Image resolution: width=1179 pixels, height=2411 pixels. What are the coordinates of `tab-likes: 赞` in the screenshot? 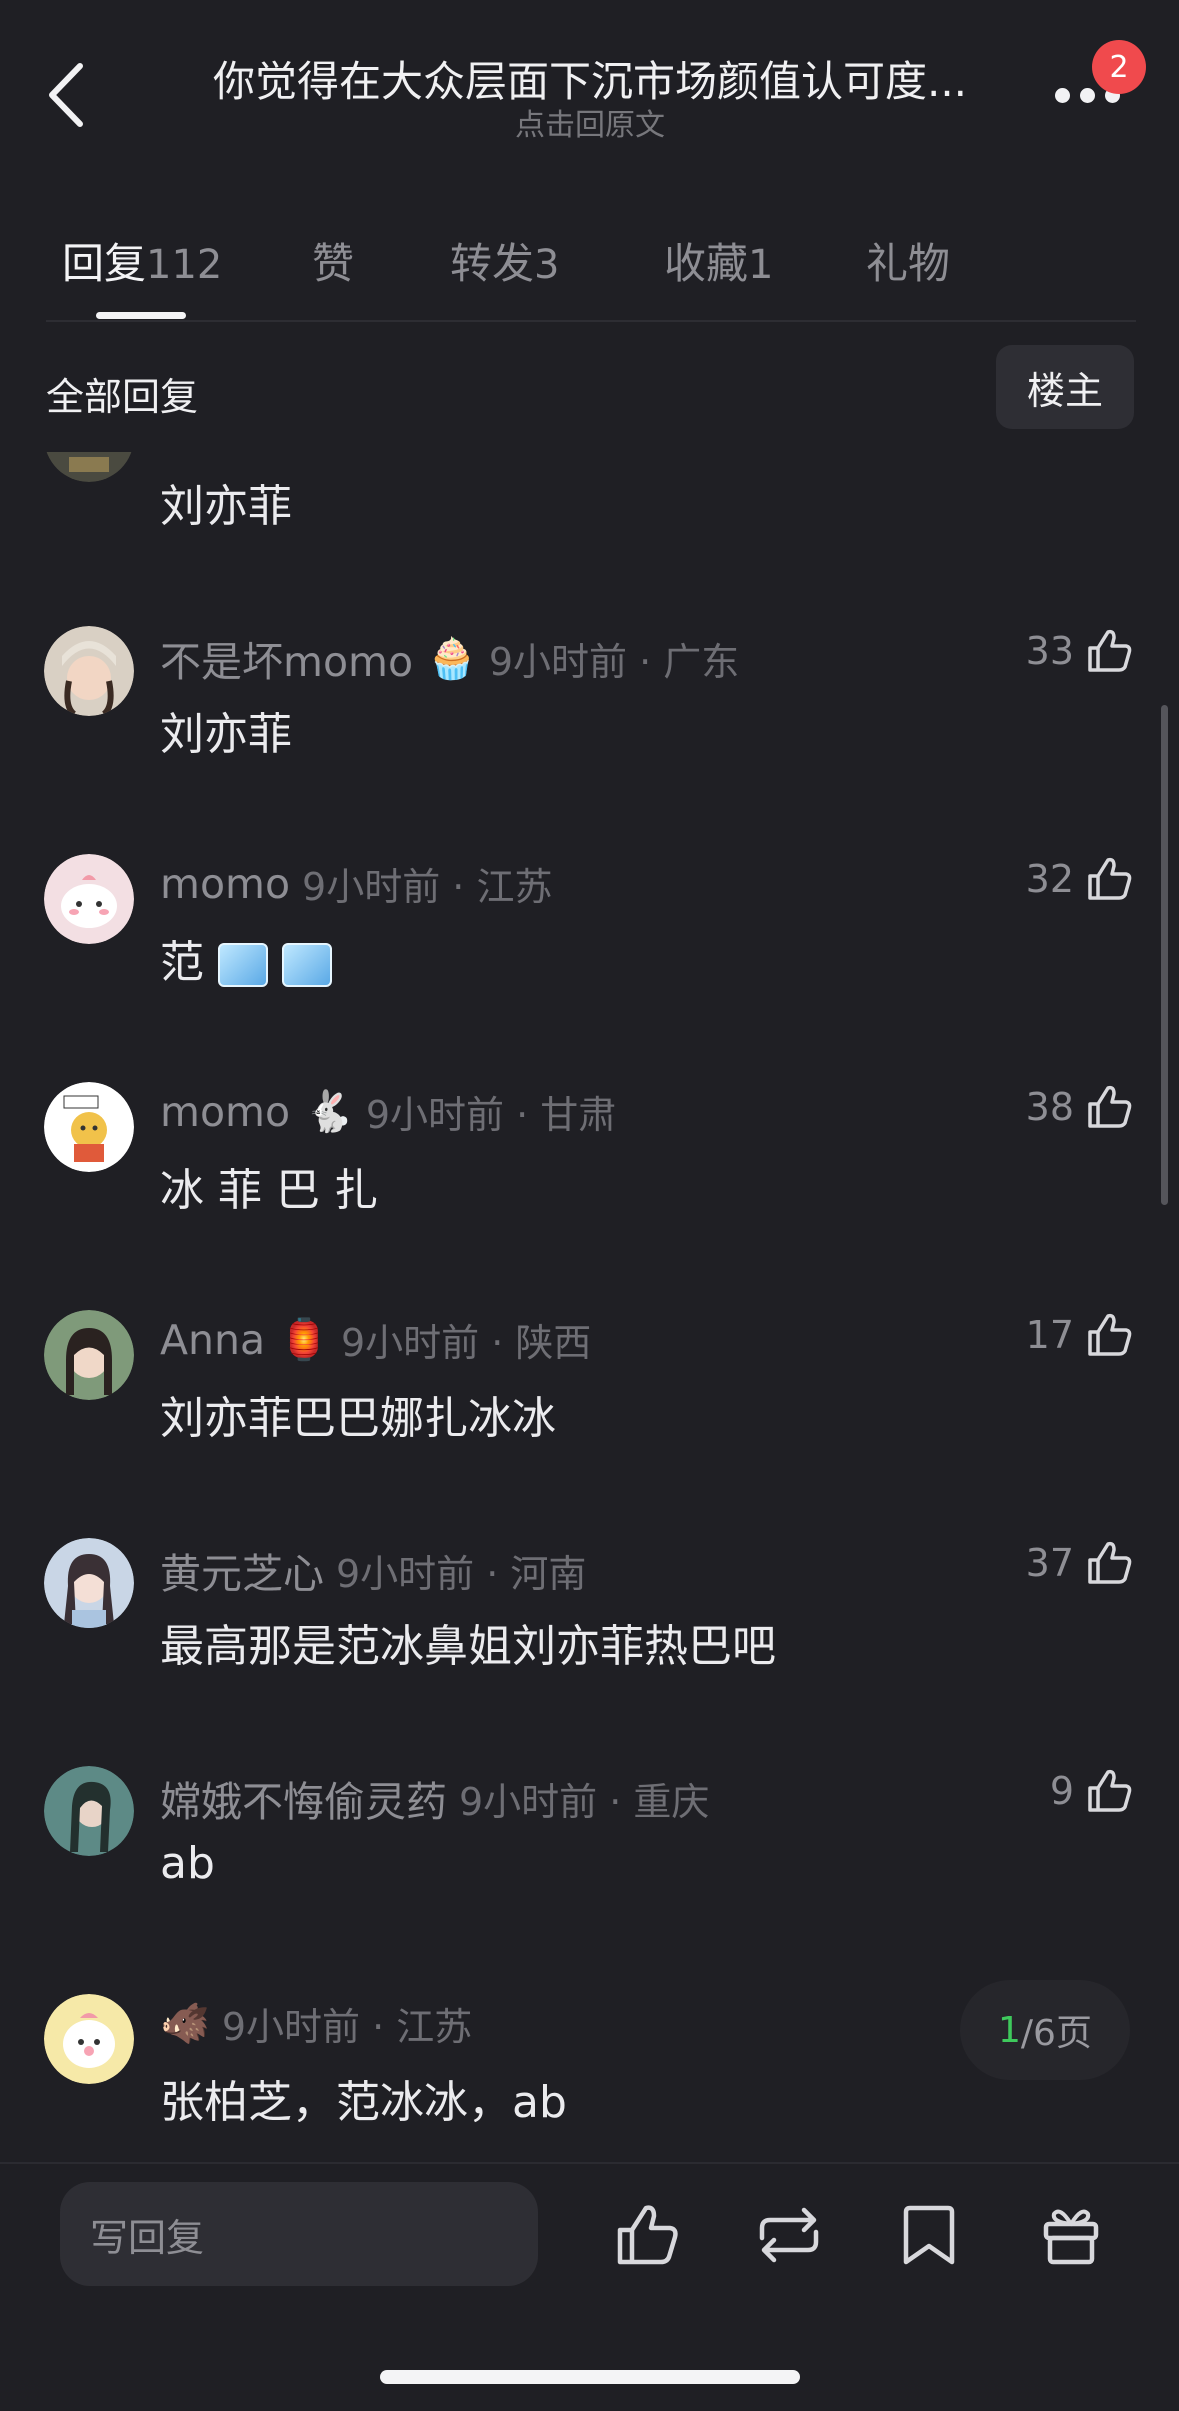 It's located at (333, 260).